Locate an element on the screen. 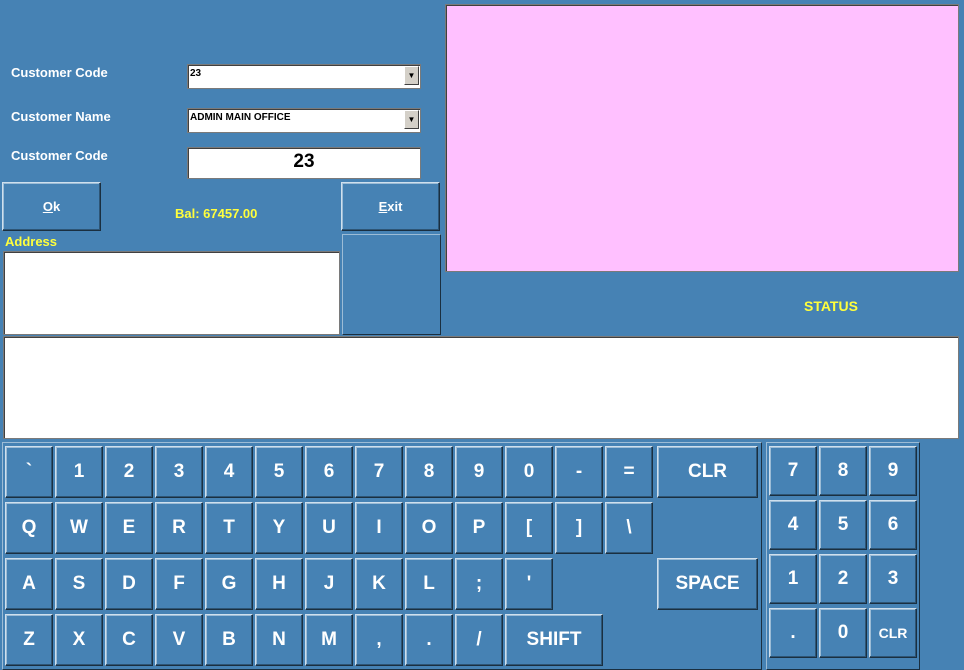 This screenshot has width=964, height=670. key-right-bracket: ] is located at coordinates (579, 528).